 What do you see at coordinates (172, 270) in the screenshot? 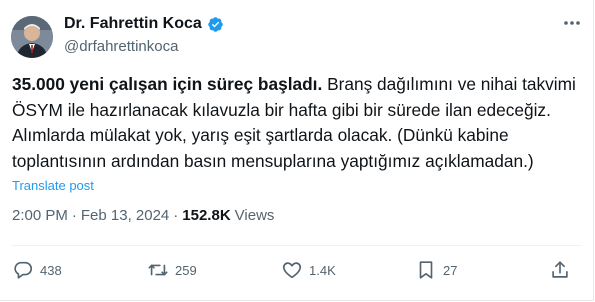
I see `repost-button: 259` at bounding box center [172, 270].